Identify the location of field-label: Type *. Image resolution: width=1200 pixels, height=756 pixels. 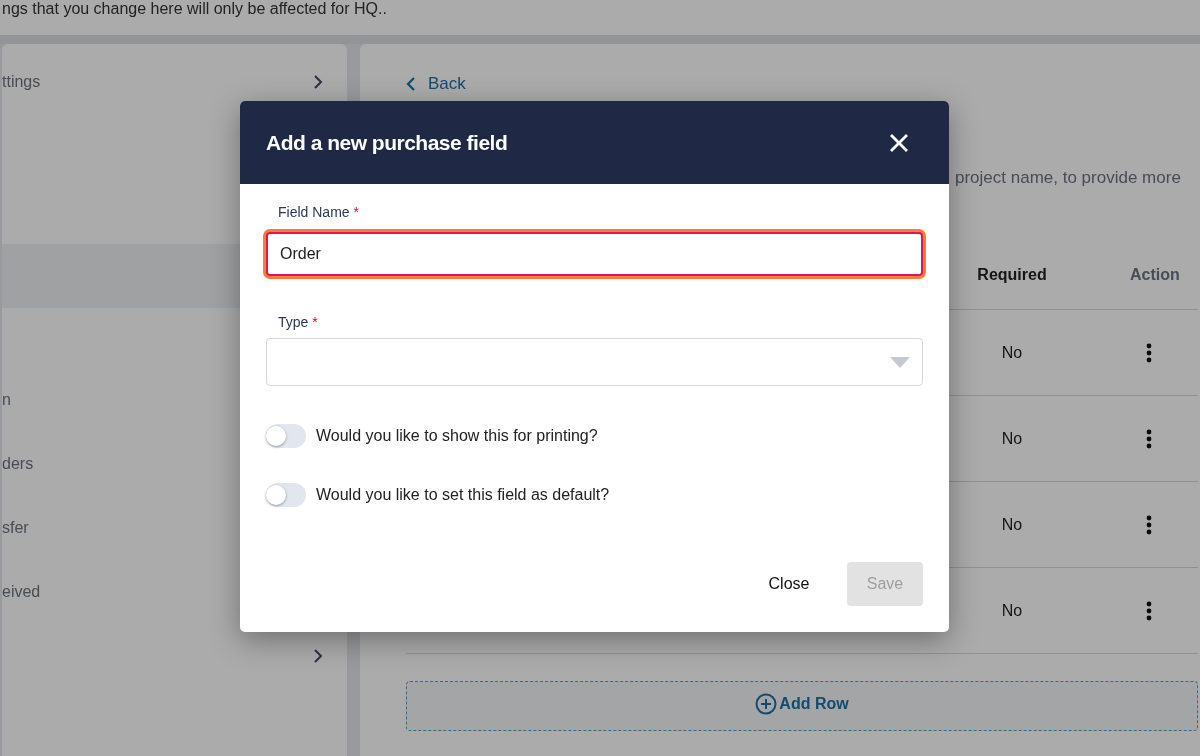
(298, 323).